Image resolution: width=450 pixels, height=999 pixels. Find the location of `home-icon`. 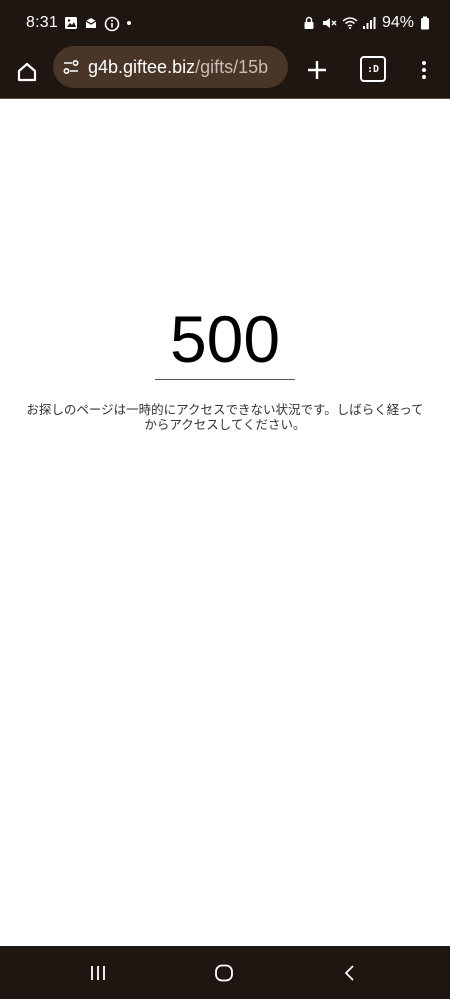

home-icon is located at coordinates (27, 72).